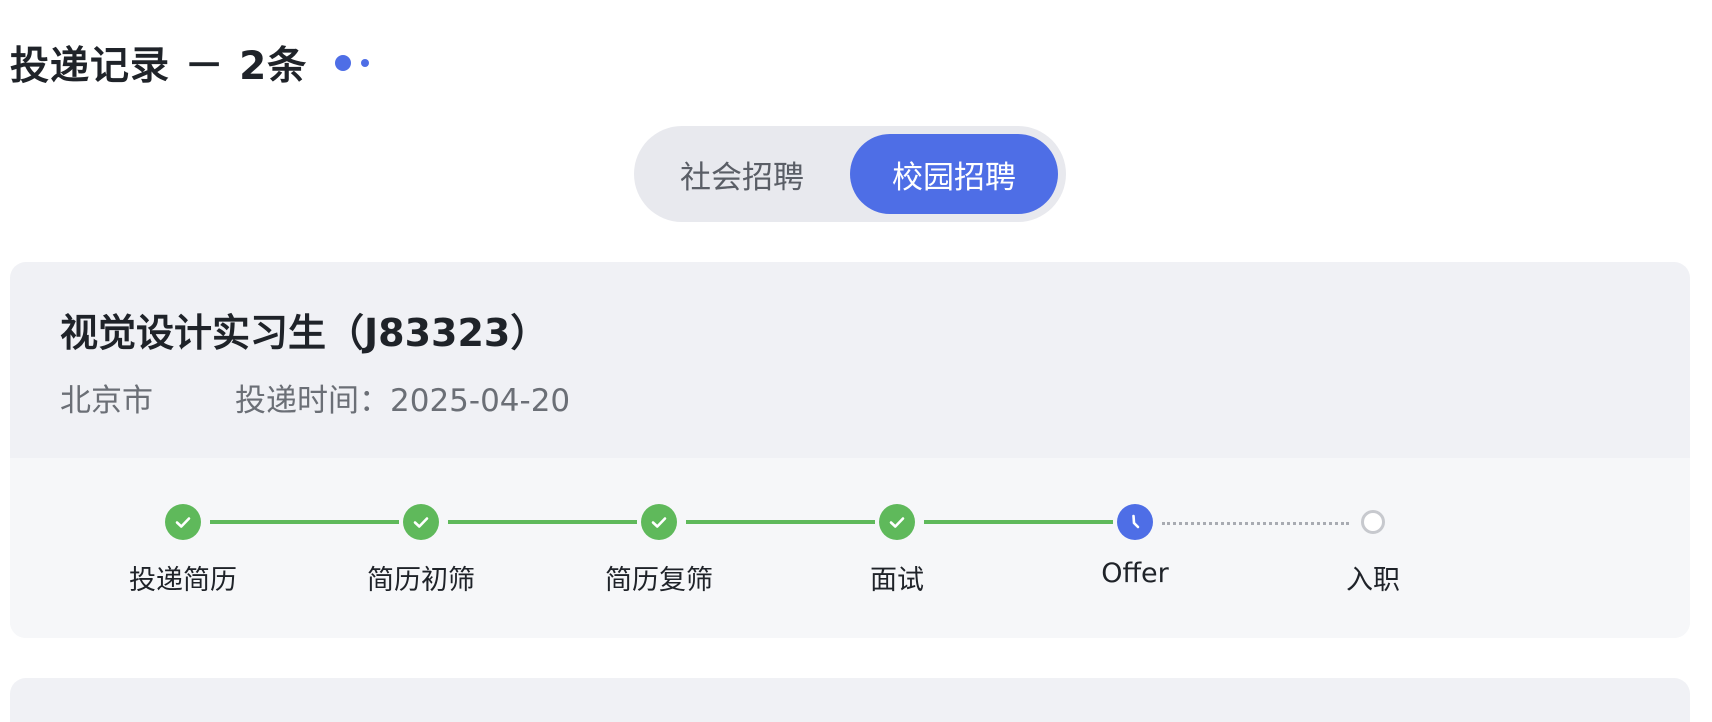 This screenshot has width=1712, height=722. I want to click on progress-step-label: 简历复筛, so click(659, 580).